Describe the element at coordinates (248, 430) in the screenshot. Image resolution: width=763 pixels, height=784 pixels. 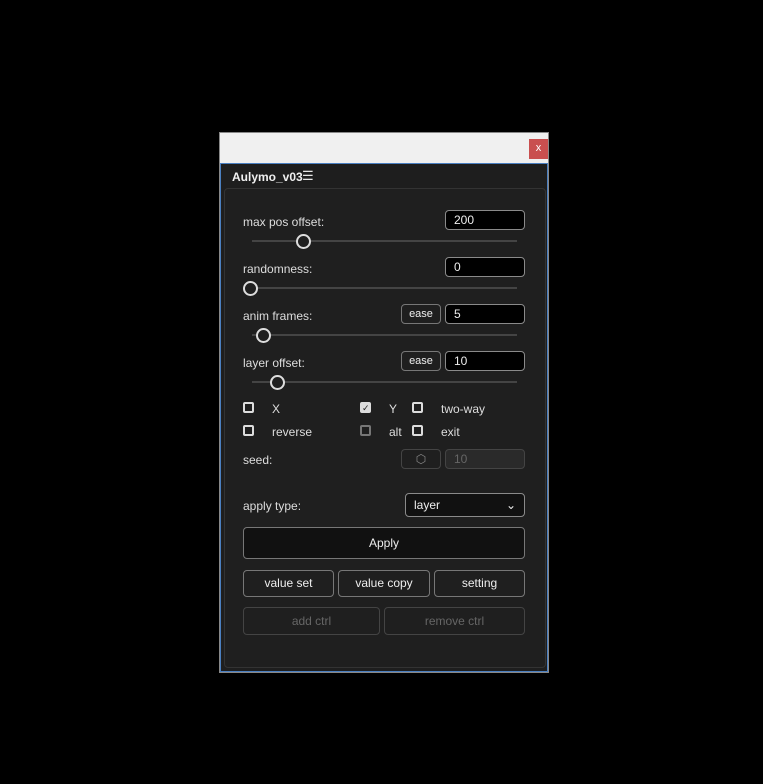
I see `checkbox-reverse` at that location.